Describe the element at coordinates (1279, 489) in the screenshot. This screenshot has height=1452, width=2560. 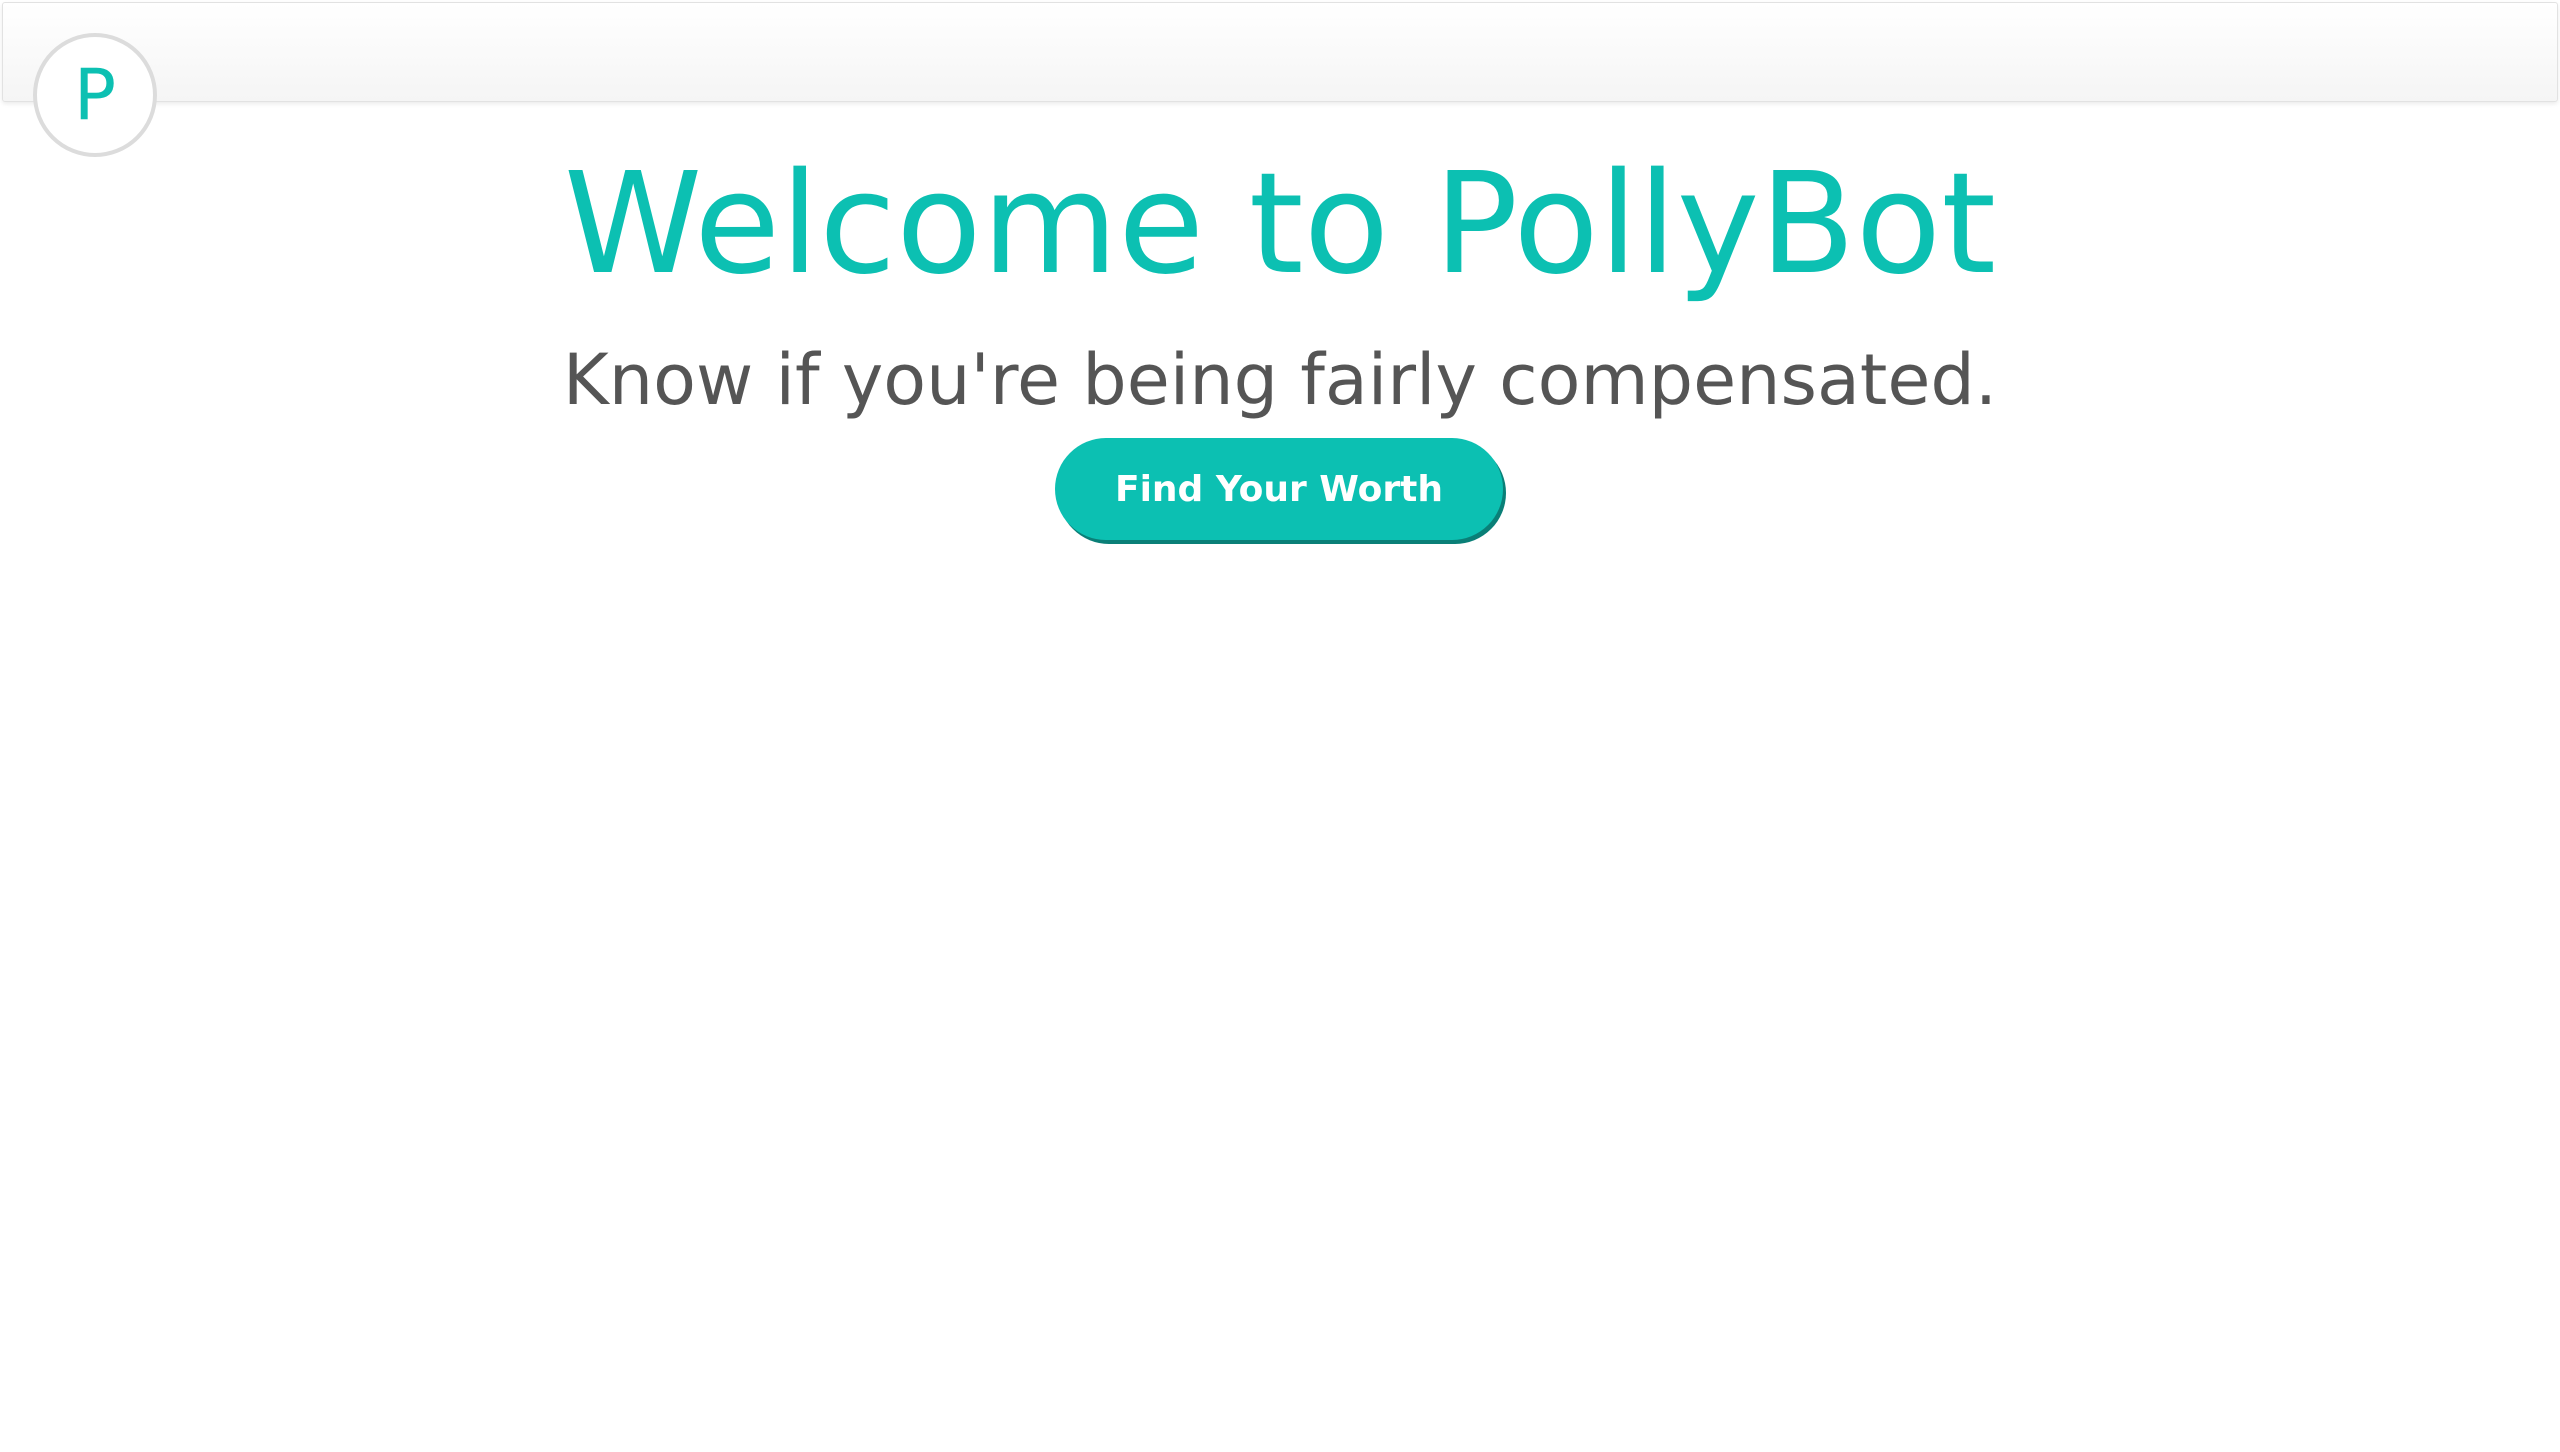
I see `find-your-worth-button: Find Your Worth` at that location.